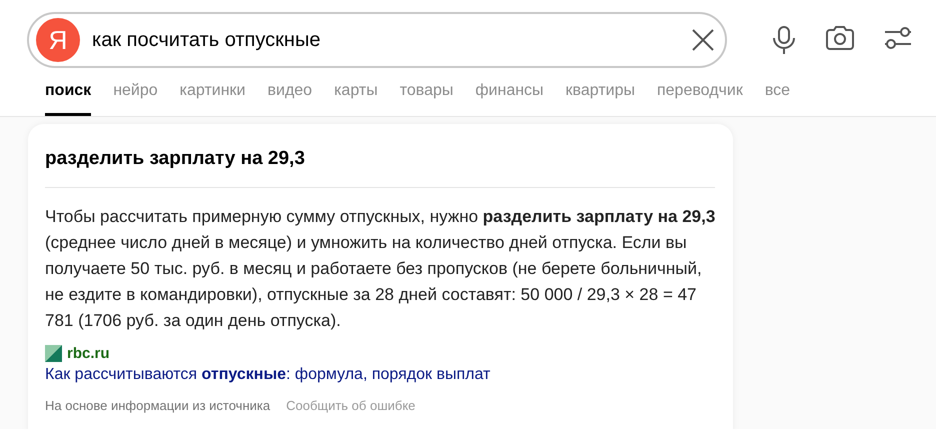  What do you see at coordinates (88, 353) in the screenshot?
I see `source-link: rbc.ru` at bounding box center [88, 353].